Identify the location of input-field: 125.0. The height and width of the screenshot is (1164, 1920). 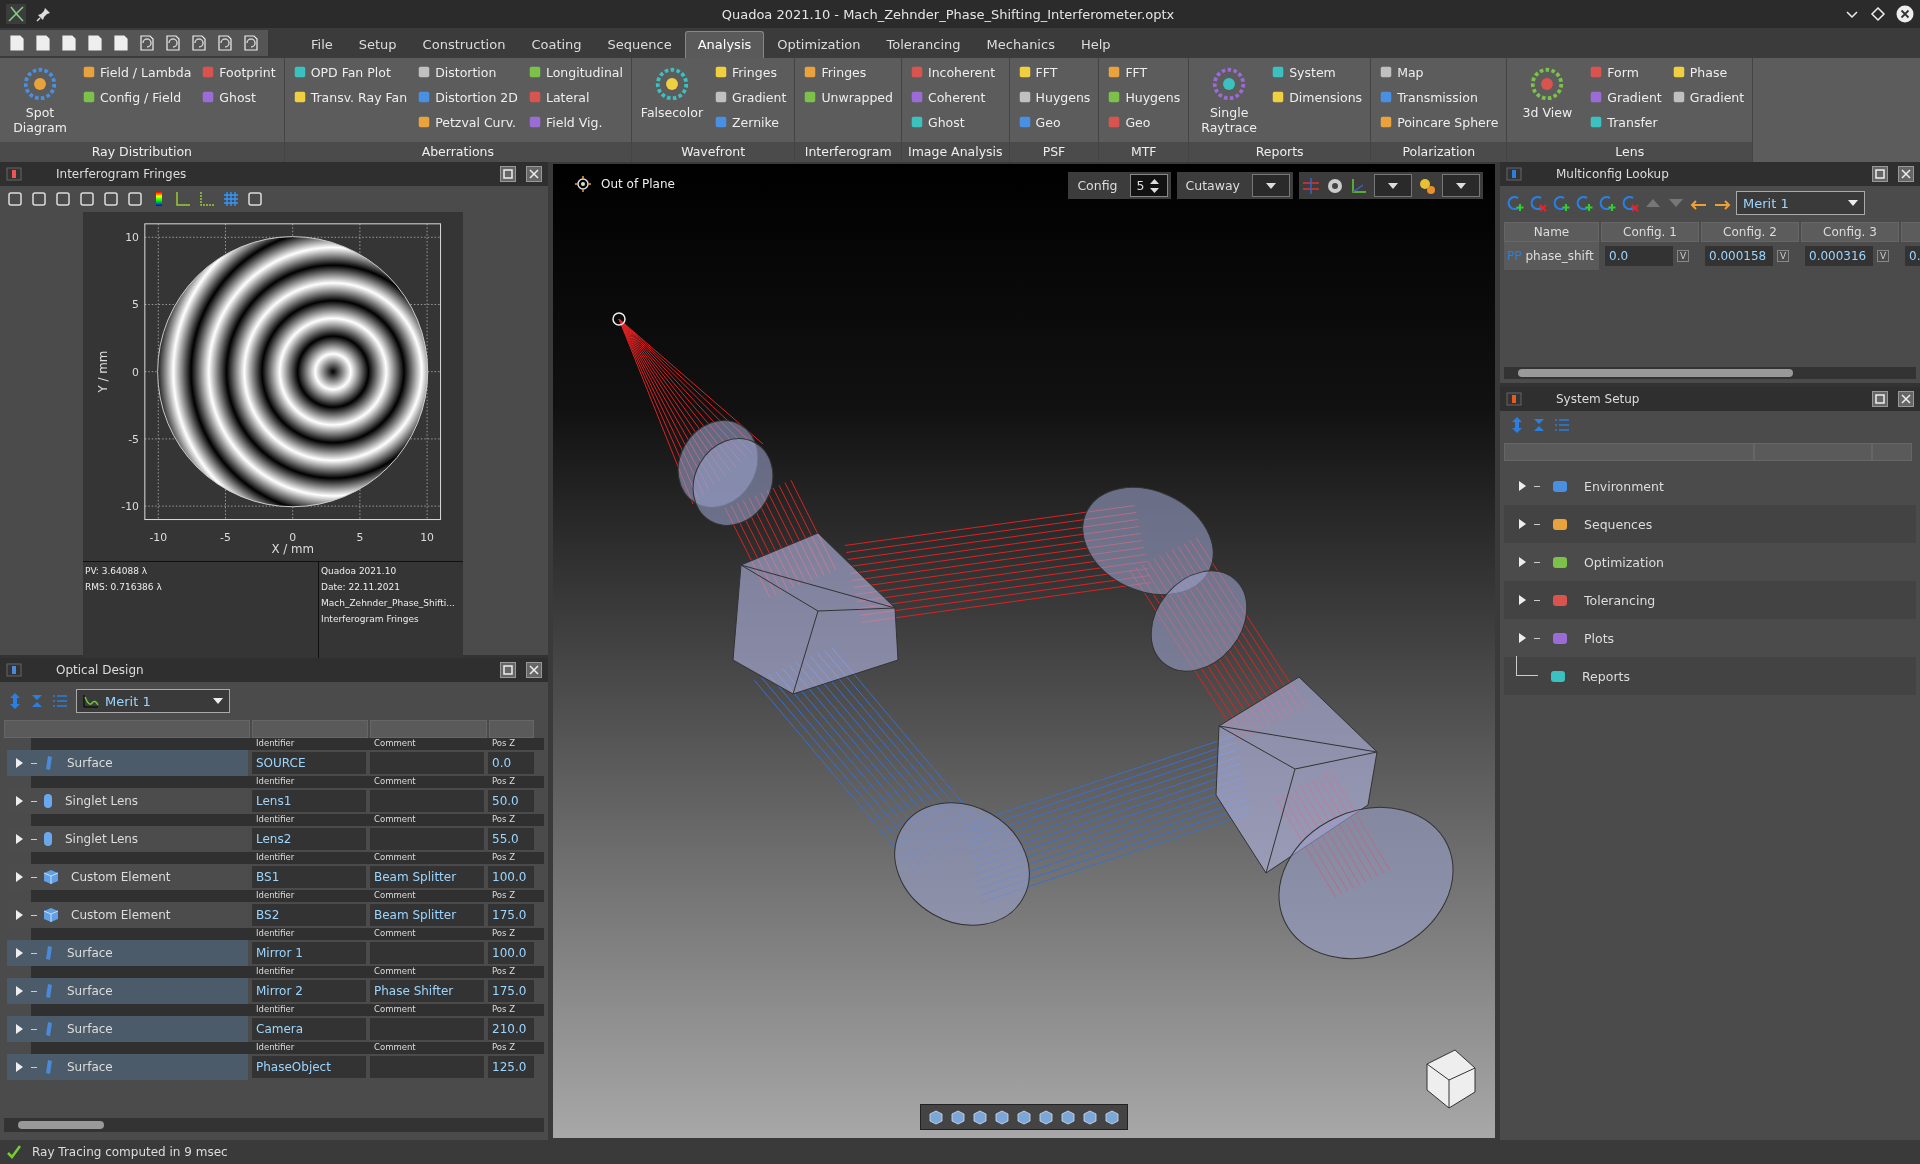
(511, 1067).